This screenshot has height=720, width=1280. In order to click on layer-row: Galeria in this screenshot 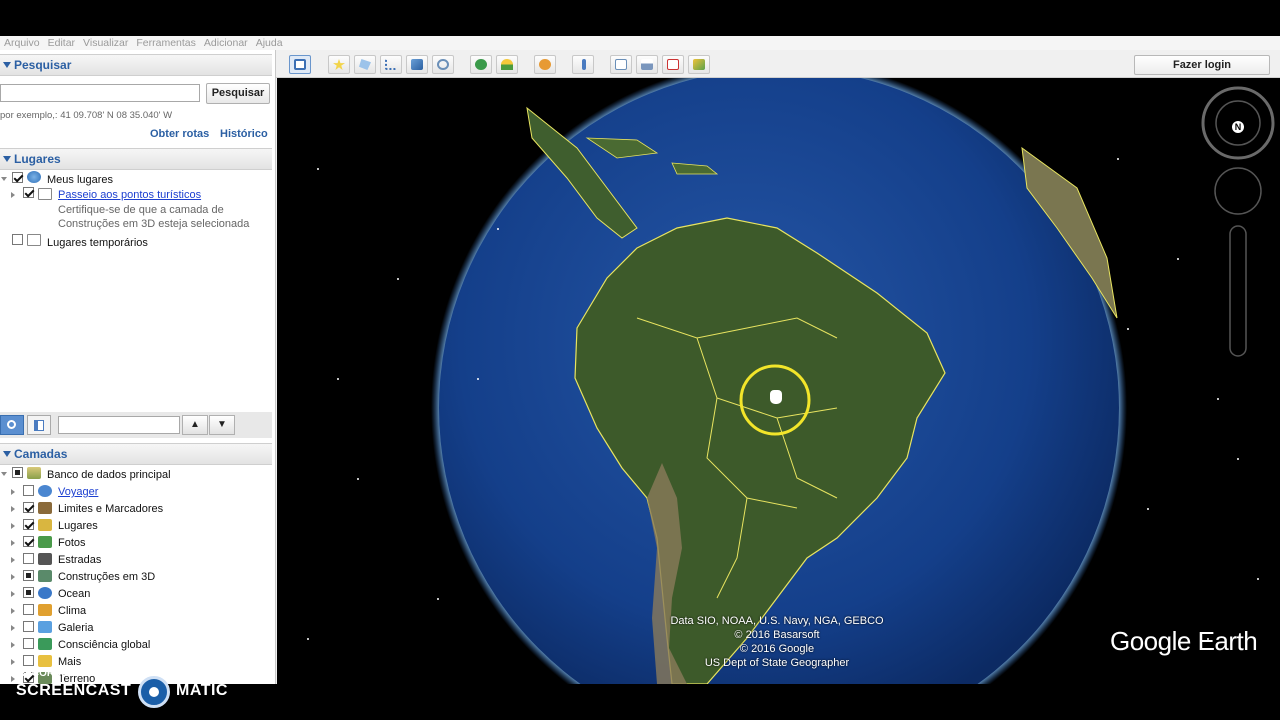, I will do `click(136, 628)`.